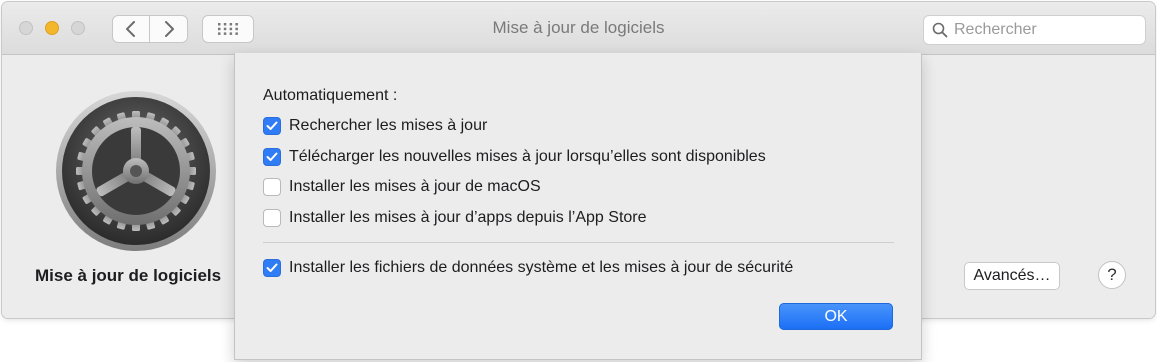  Describe the element at coordinates (836, 316) in the screenshot. I see `ok-button: OK` at that location.